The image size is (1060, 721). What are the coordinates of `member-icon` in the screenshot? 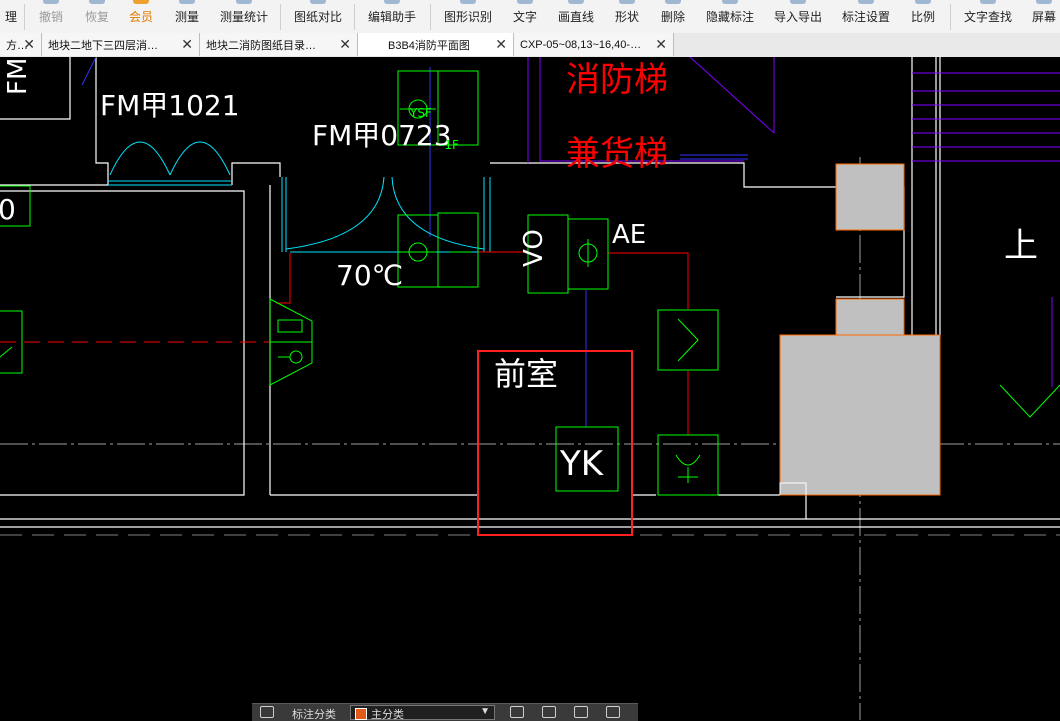 It's located at (141, 2).